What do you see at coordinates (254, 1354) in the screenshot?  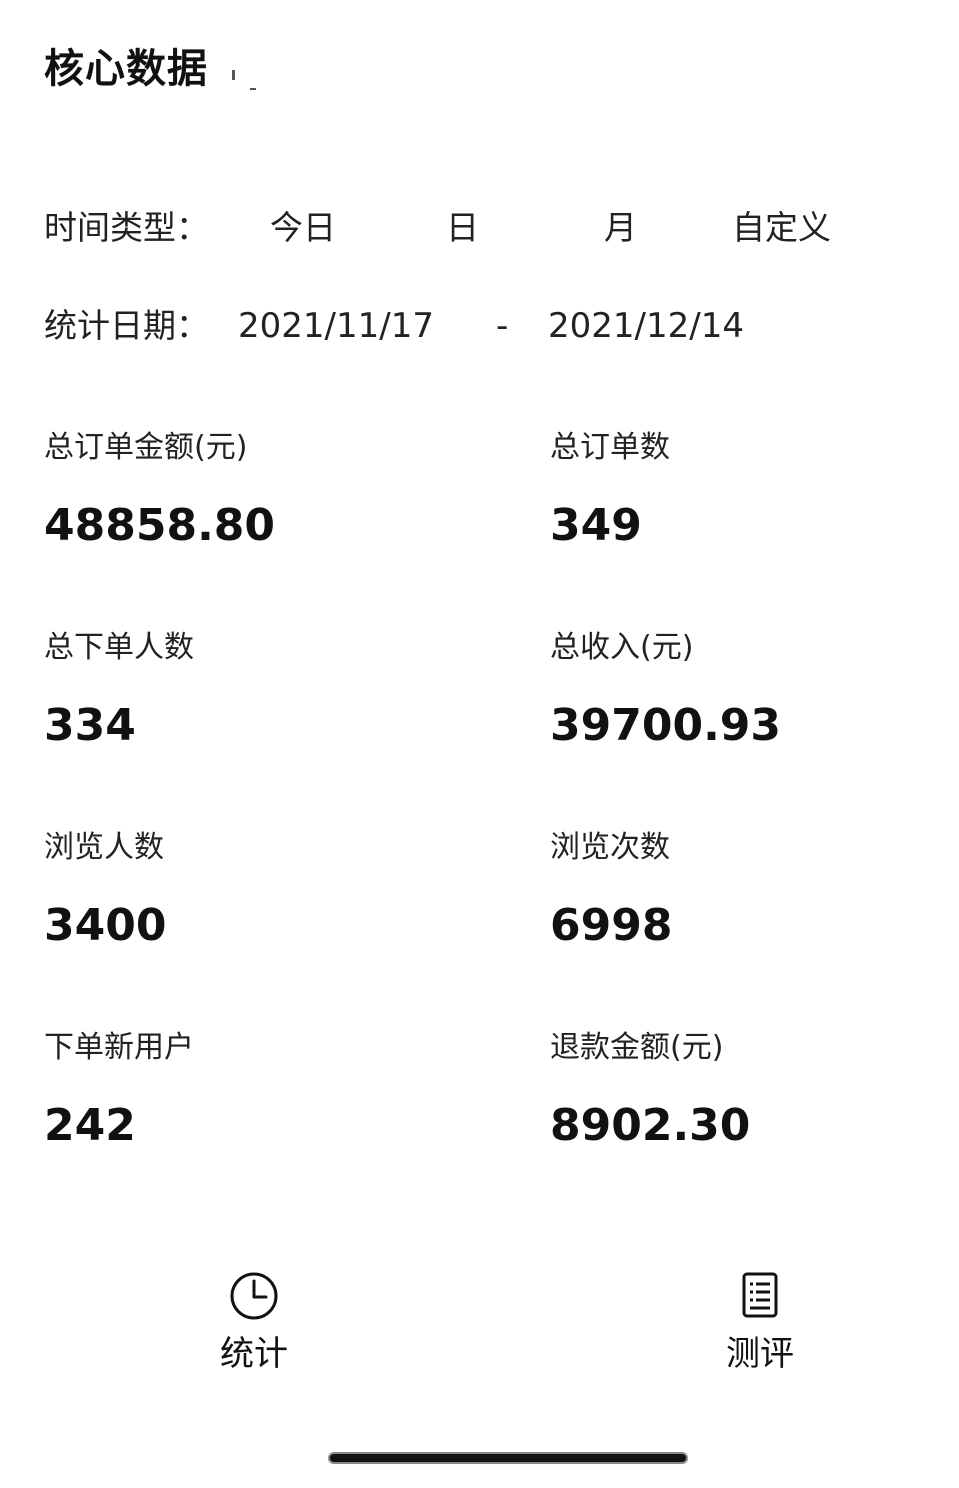 I see `tab-label: 统计` at bounding box center [254, 1354].